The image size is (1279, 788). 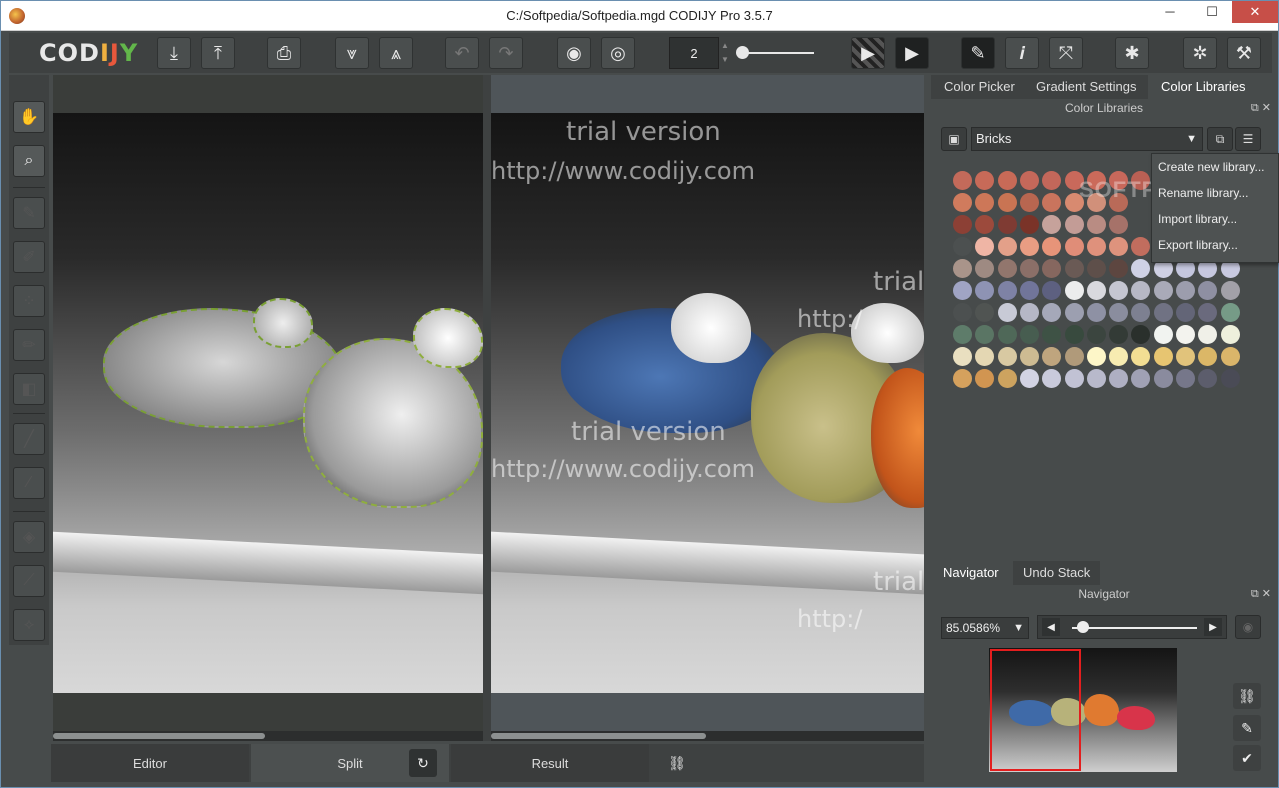 I want to click on result-scrollbar, so click(x=707, y=736).